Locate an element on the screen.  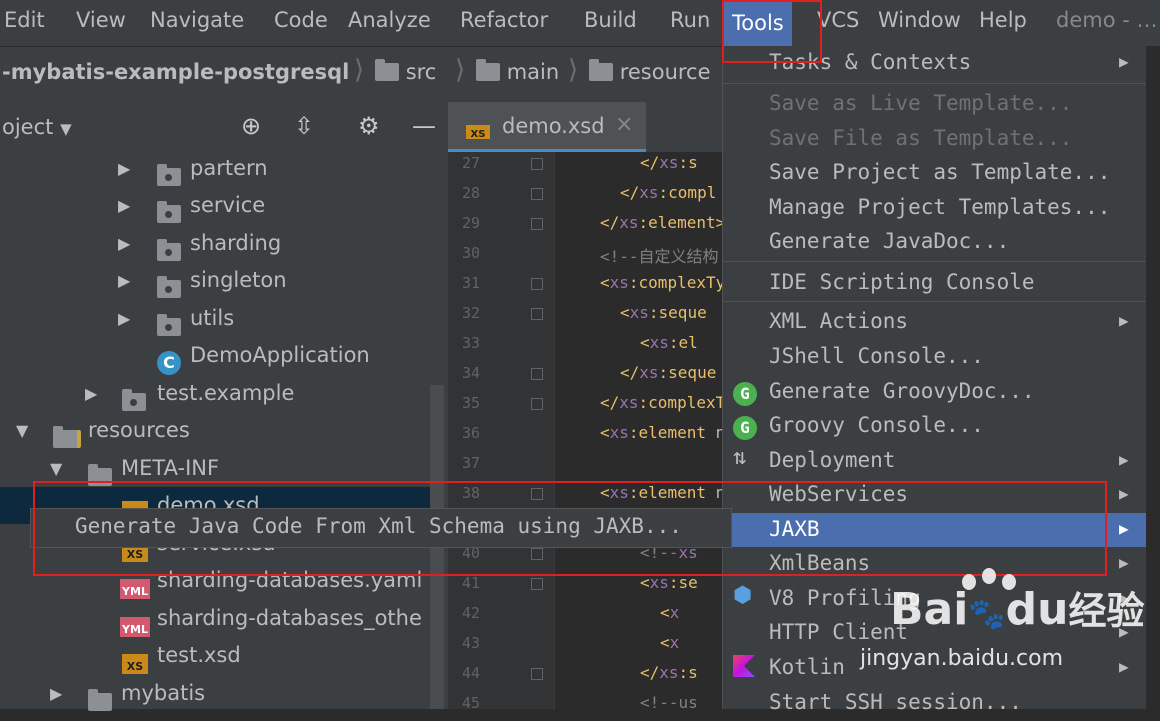
menu-run: Run is located at coordinates (690, 20).